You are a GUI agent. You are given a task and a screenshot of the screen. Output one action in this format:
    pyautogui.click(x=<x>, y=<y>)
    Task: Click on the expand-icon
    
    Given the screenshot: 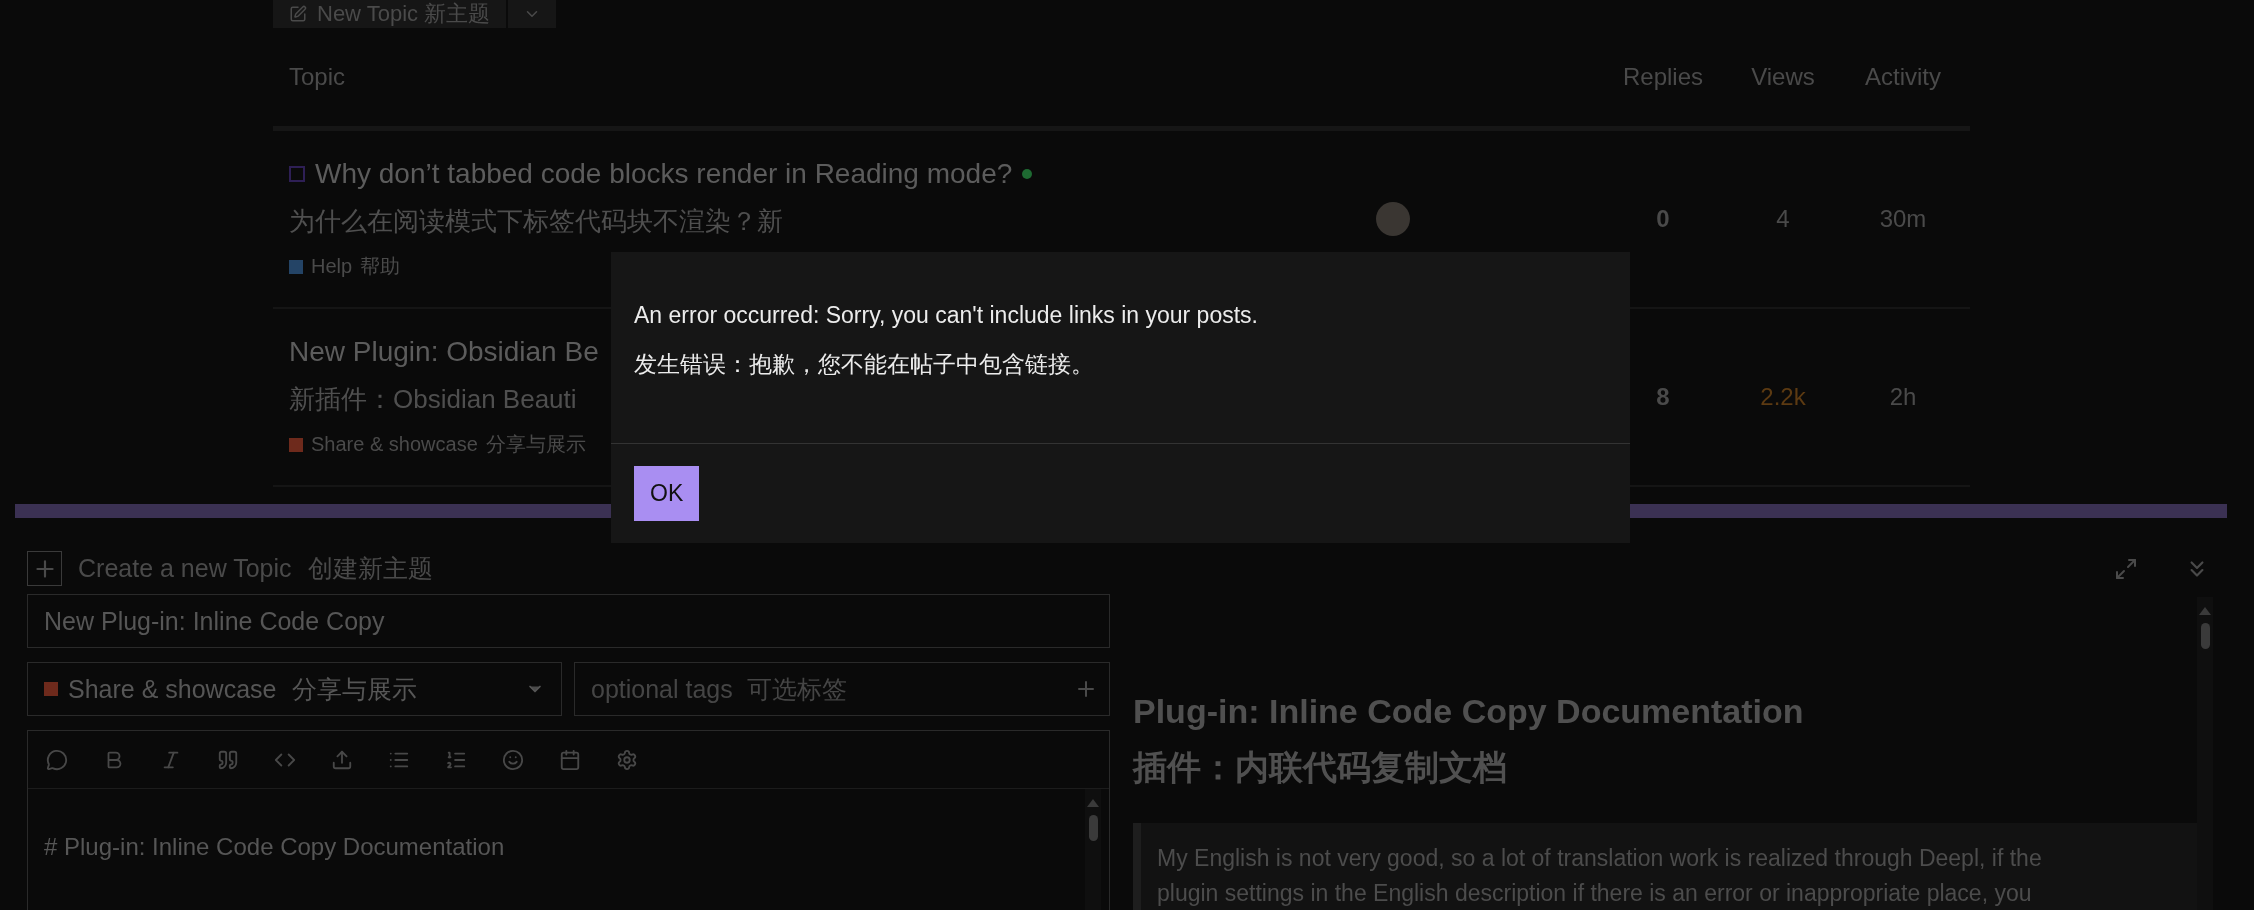 What is the action you would take?
    pyautogui.click(x=2126, y=568)
    